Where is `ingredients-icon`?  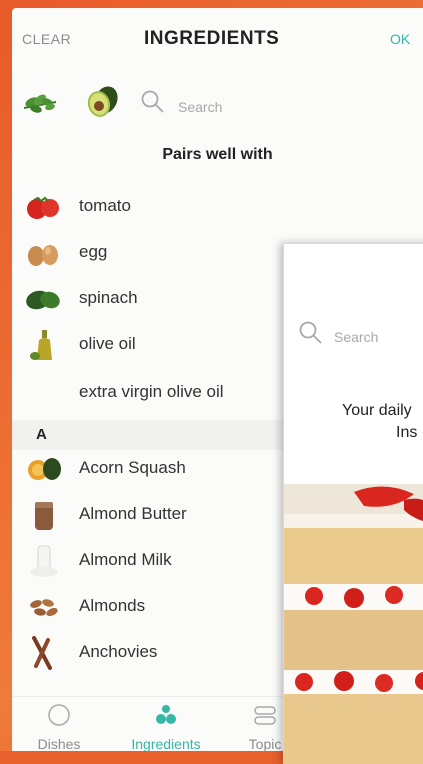 ingredients-icon is located at coordinates (166, 718).